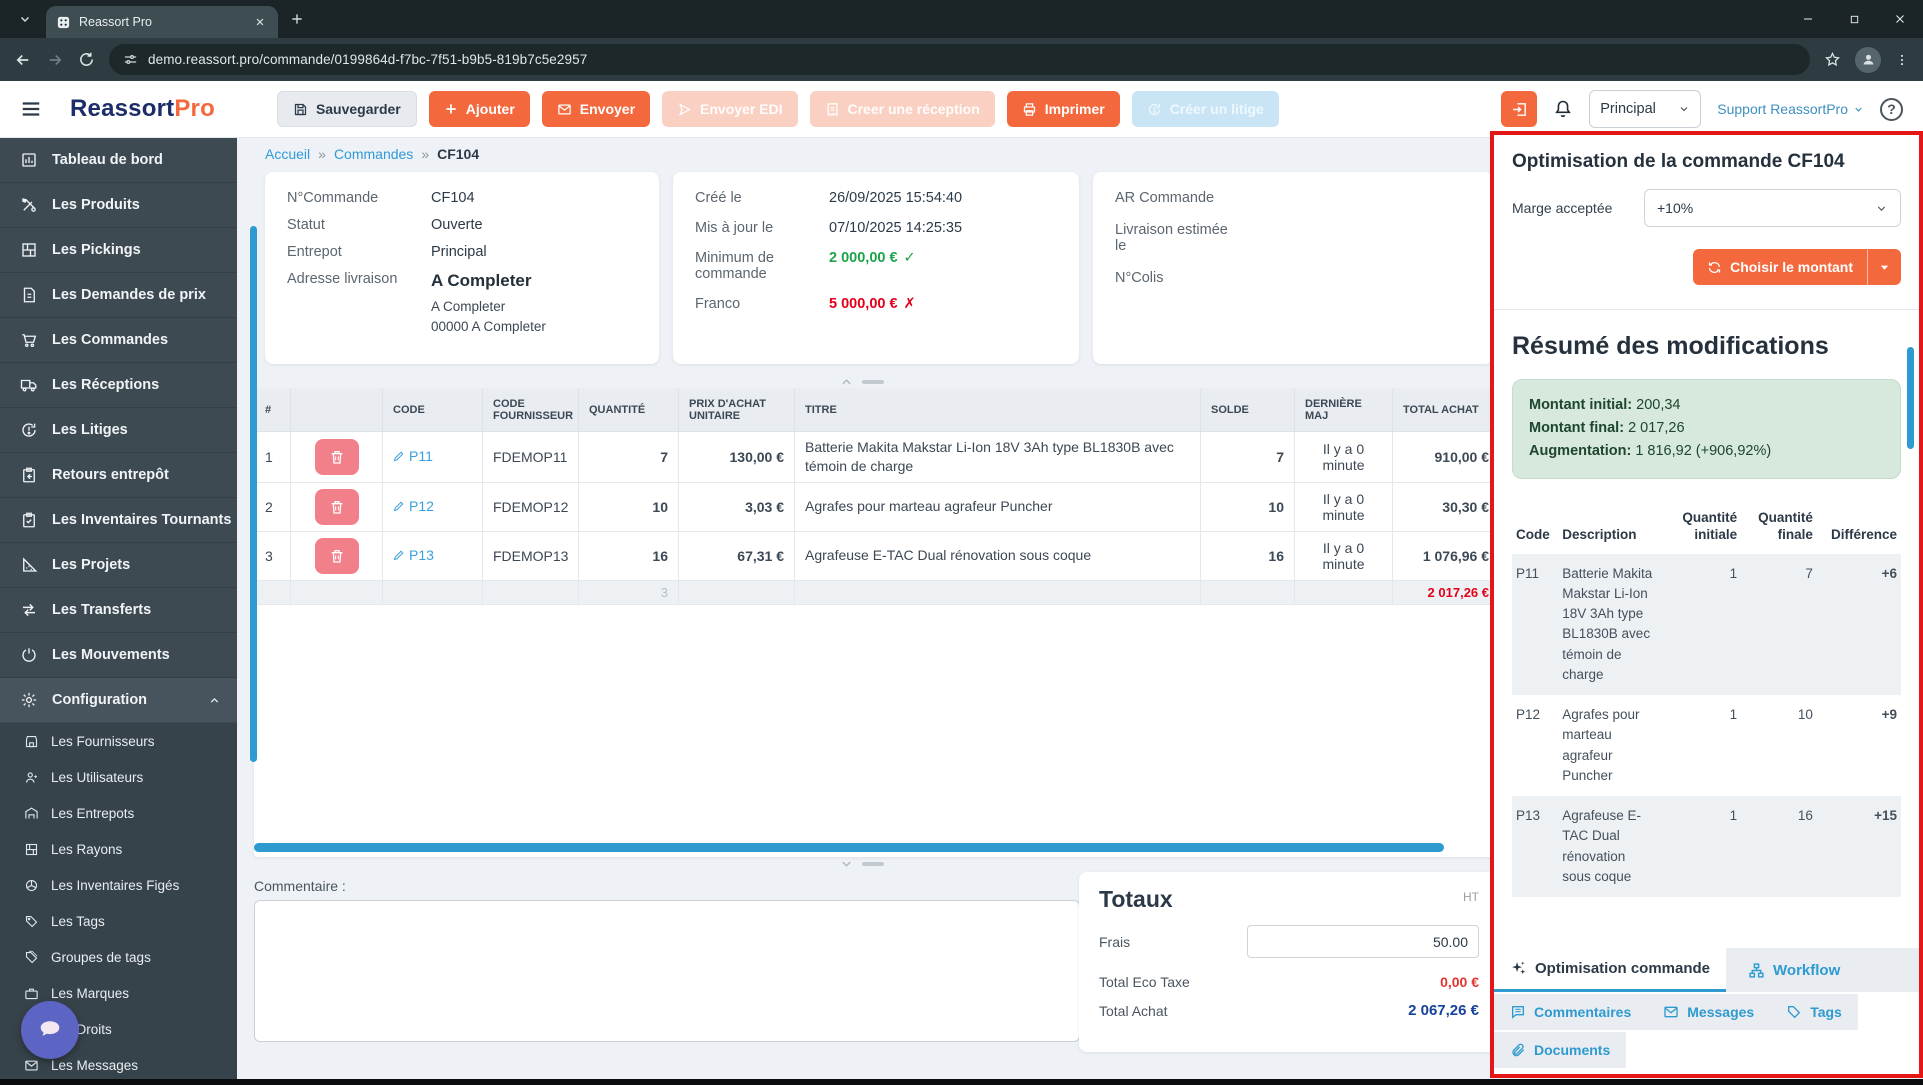  I want to click on sidebar-item-groupes-de-tags: Groupes de tags, so click(118, 957).